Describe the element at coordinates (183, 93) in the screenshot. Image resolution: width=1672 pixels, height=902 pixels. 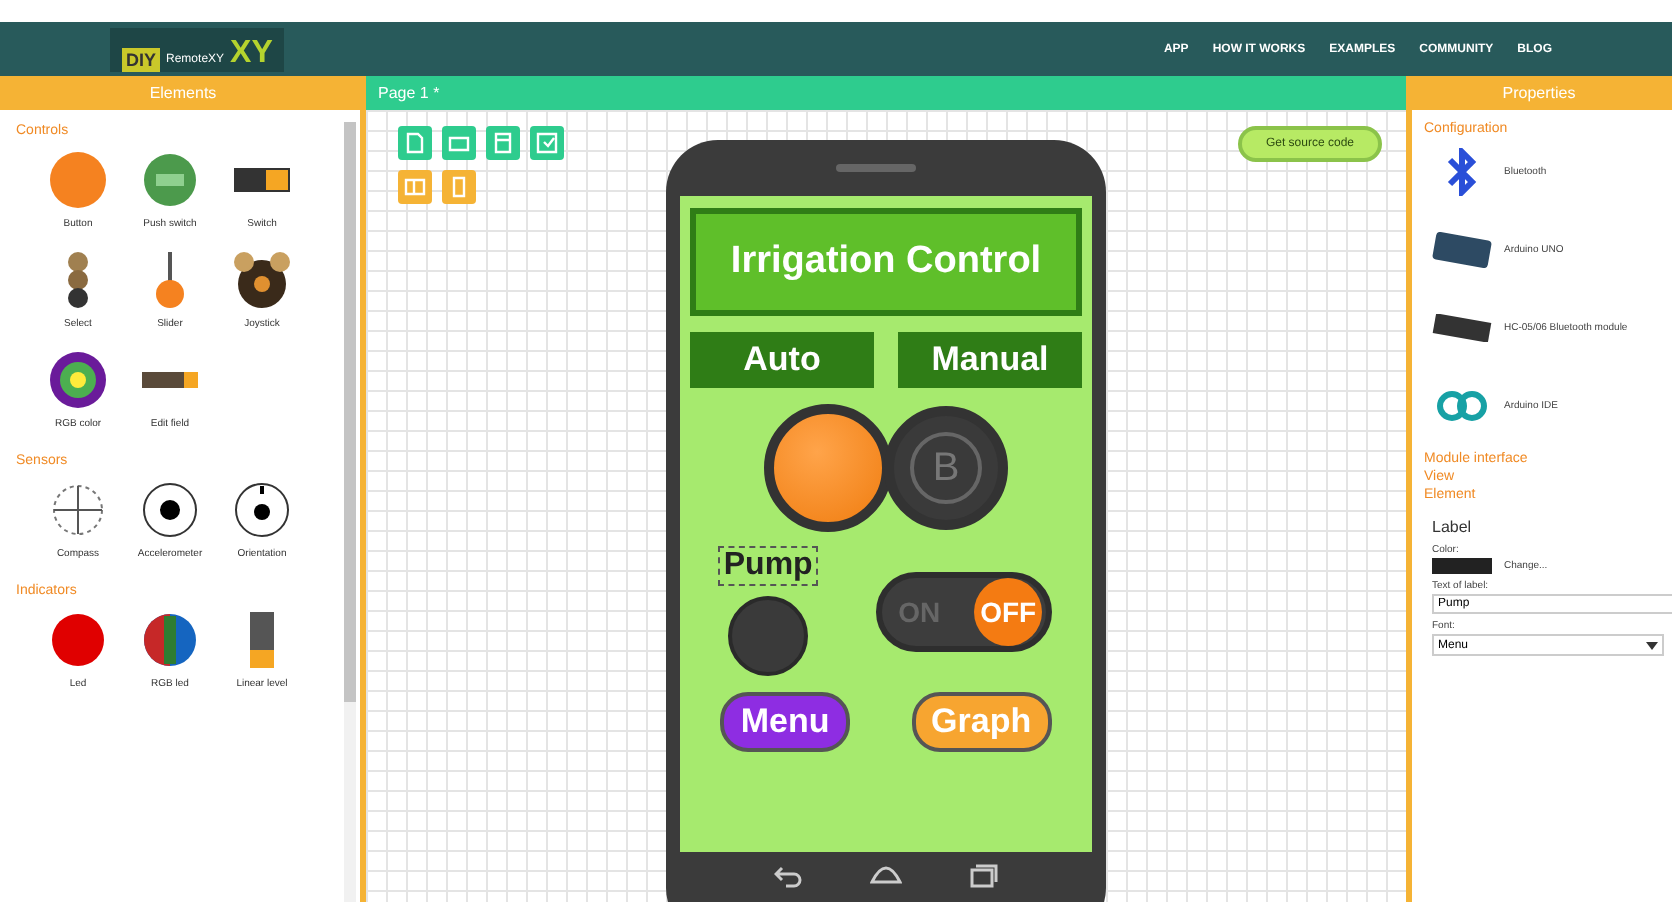
I see `panel-header: Elements` at that location.